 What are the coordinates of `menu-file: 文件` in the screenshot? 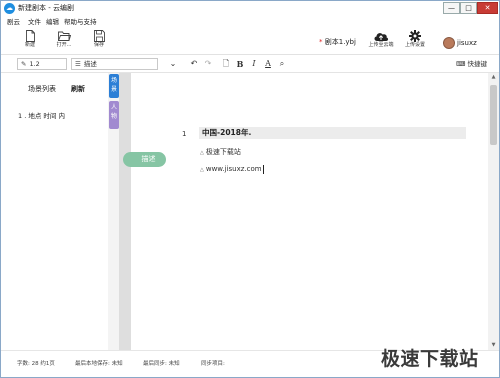 It's located at (34, 22).